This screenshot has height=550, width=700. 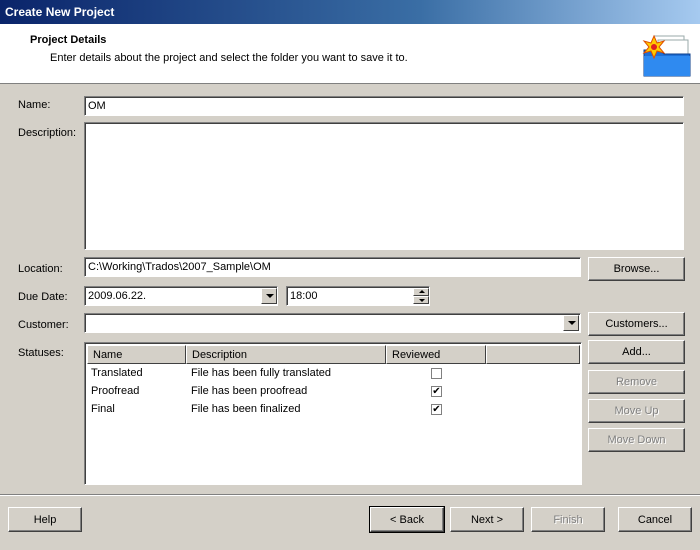 I want to click on table-row: Final File has been finalized ✔, so click(x=334, y=410).